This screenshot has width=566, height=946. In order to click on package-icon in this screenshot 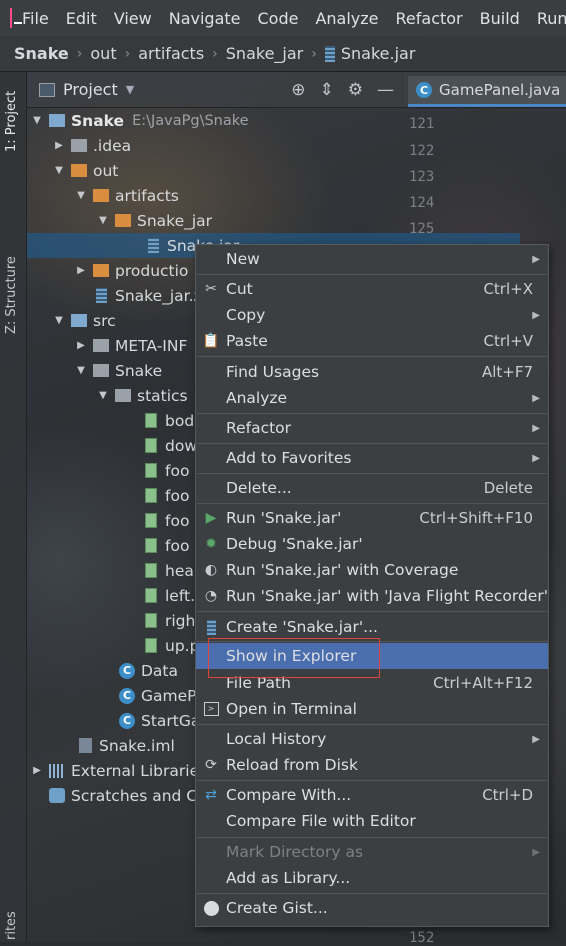, I will do `click(123, 395)`.